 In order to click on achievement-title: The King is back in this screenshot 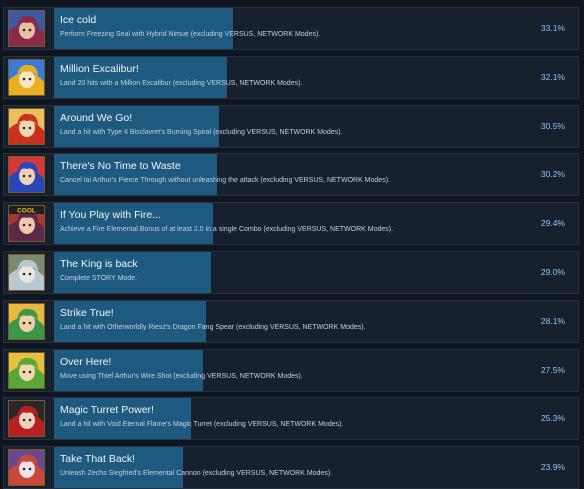, I will do `click(99, 264)`.